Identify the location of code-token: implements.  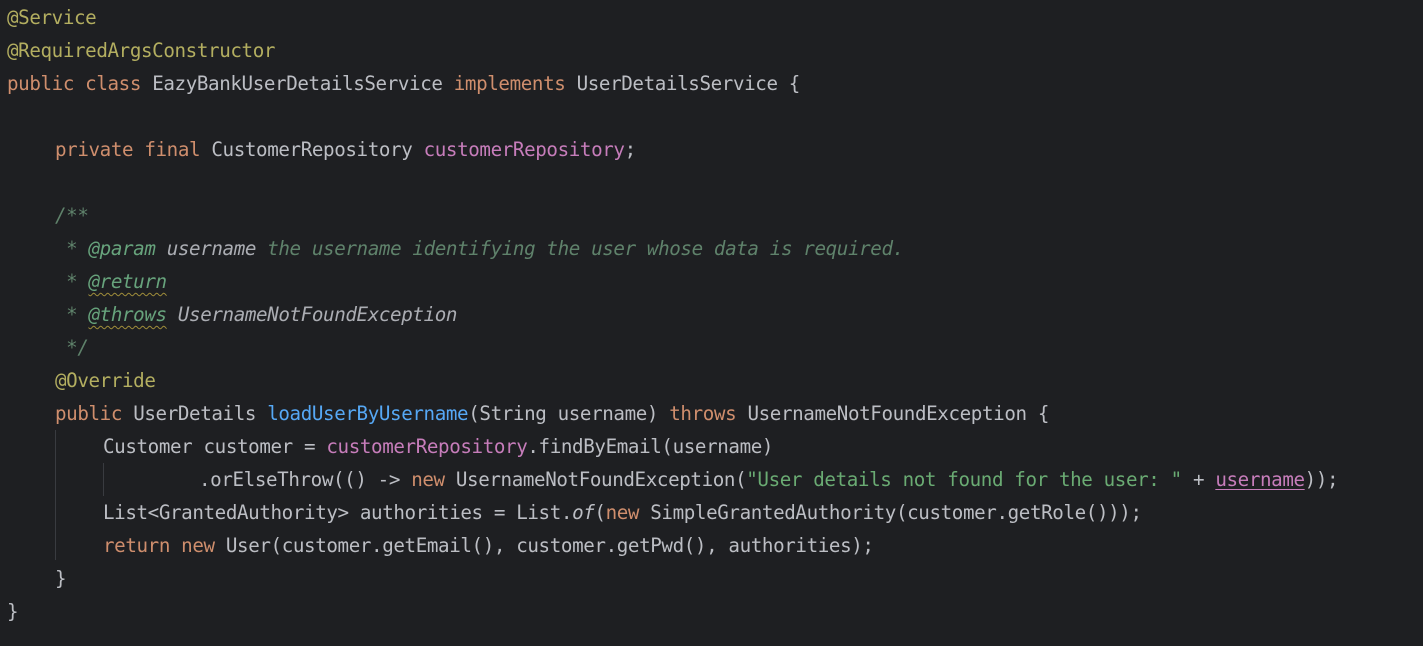
(515, 83).